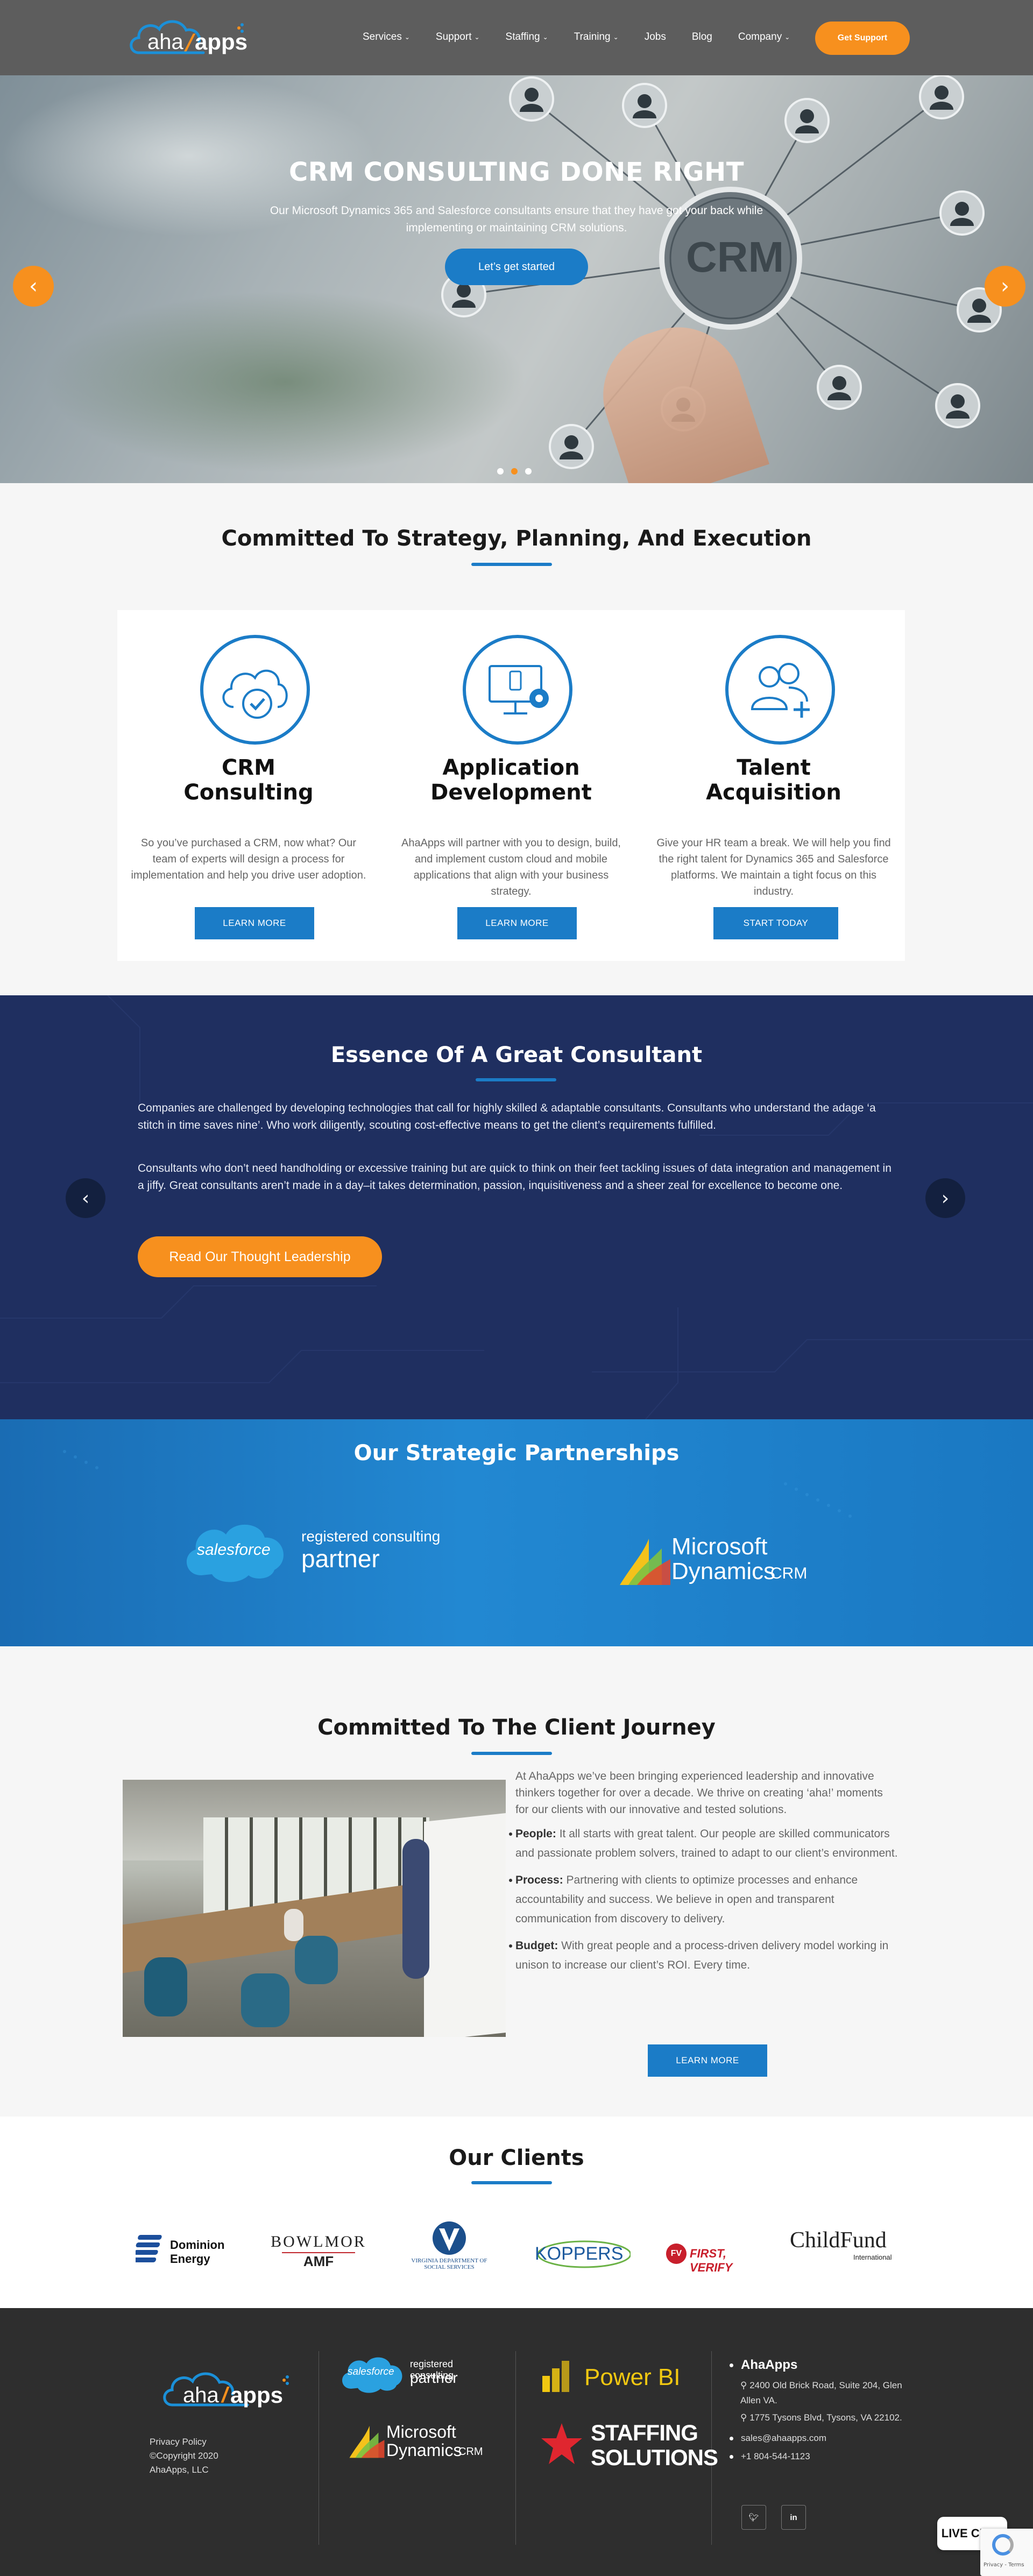 This screenshot has height=2576, width=1033. Describe the element at coordinates (254, 923) in the screenshot. I see `crm-learn-more-button: LEARN MORE` at that location.